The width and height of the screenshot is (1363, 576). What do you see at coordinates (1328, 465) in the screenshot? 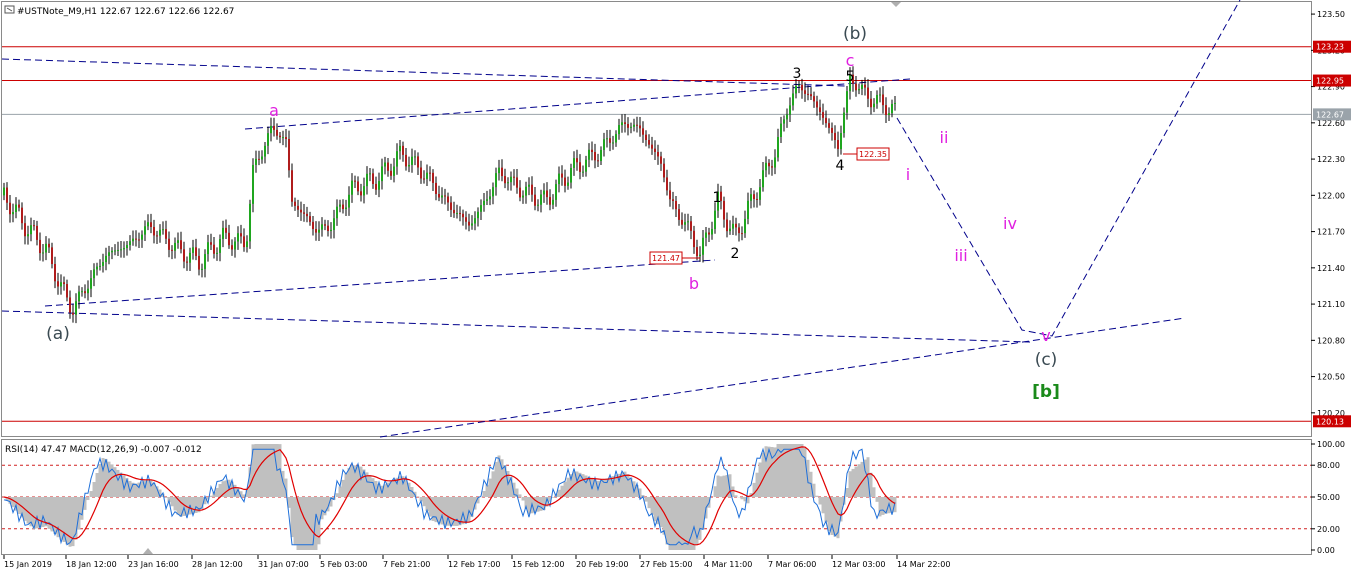
I see `indicator-tick-label: 80.00` at bounding box center [1328, 465].